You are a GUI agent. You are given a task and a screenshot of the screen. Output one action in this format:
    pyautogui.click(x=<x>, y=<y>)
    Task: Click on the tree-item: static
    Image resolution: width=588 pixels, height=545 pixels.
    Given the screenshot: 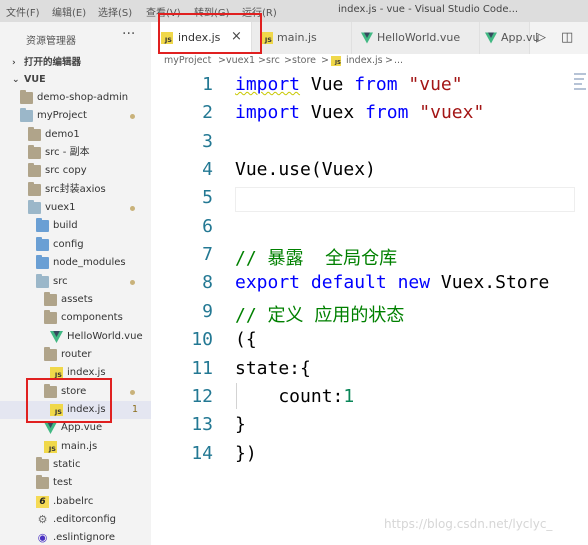 What is the action you would take?
    pyautogui.click(x=75, y=465)
    